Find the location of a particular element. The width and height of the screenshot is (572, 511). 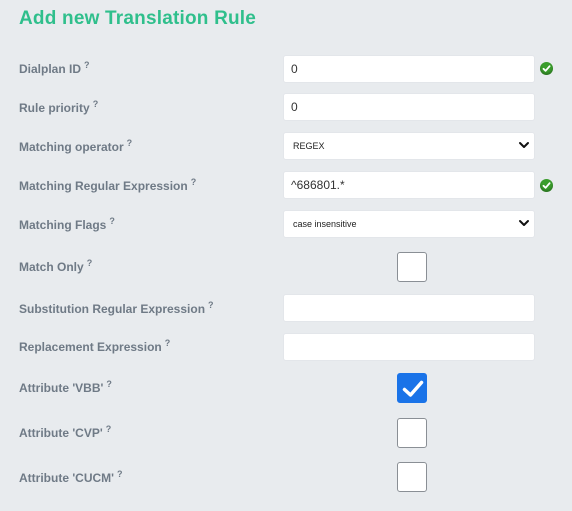

replacement-expression-label: Replacement Expression? is located at coordinates (95, 346).